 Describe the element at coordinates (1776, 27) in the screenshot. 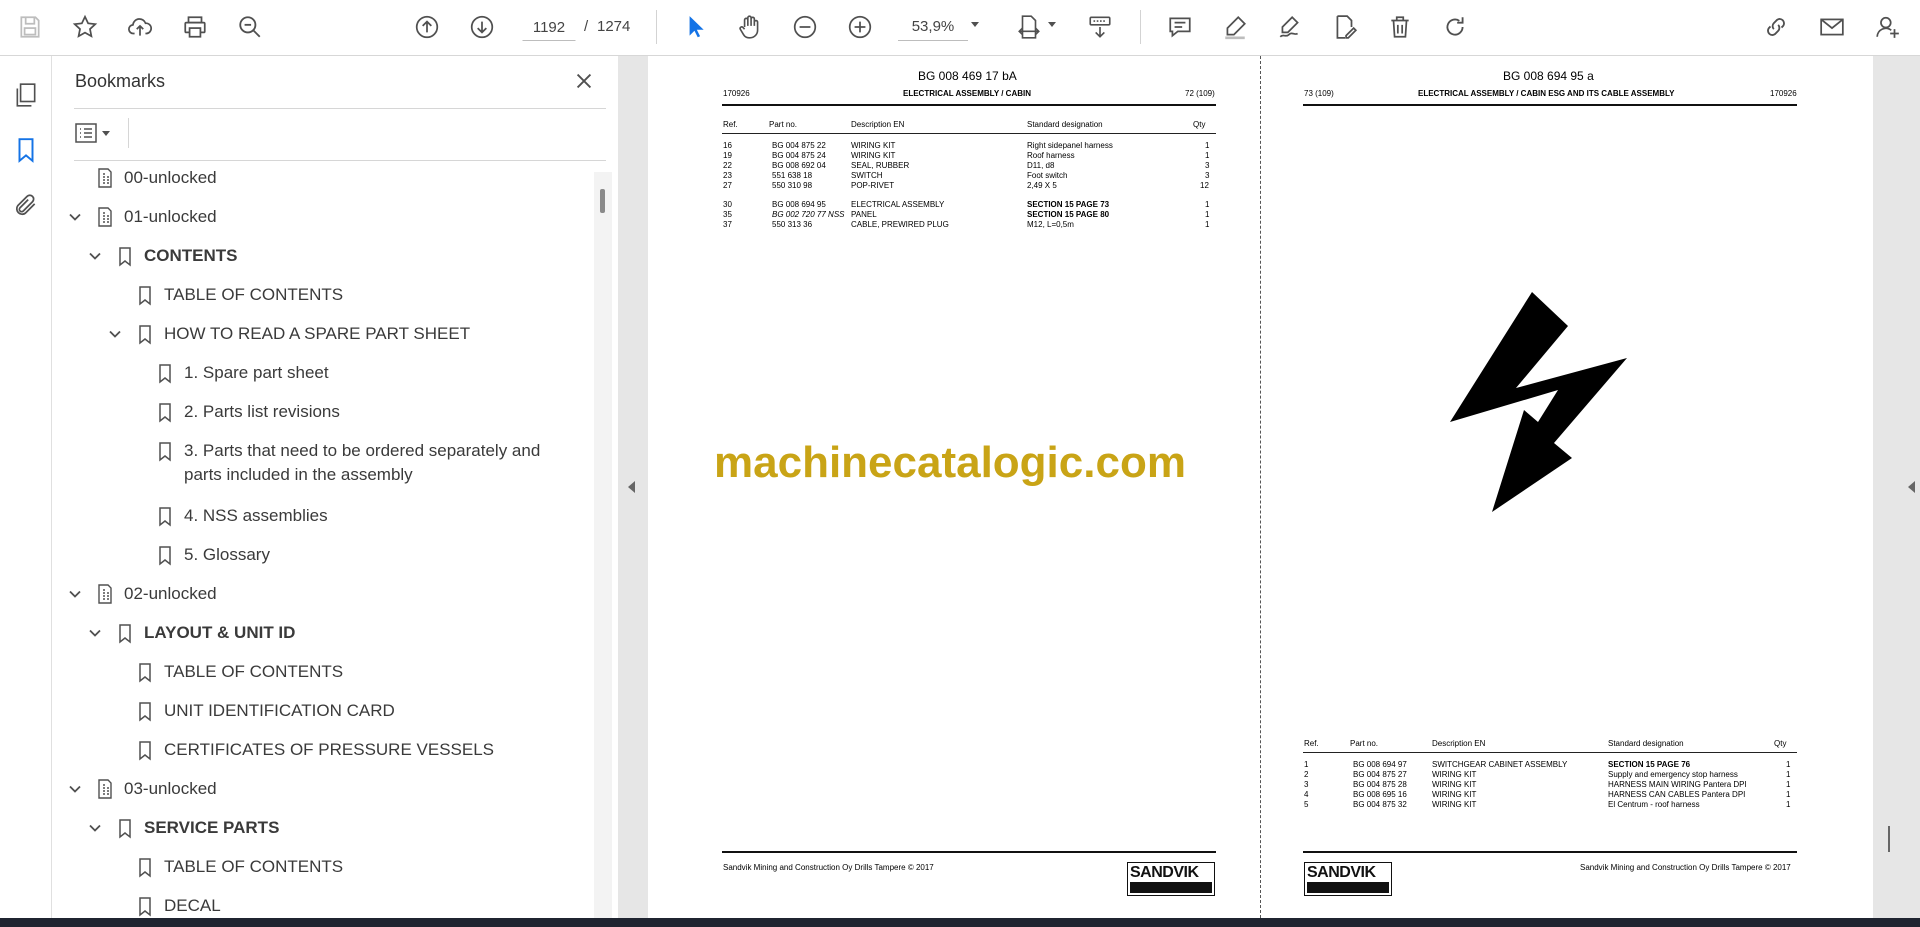

I see `share-link-icon` at that location.